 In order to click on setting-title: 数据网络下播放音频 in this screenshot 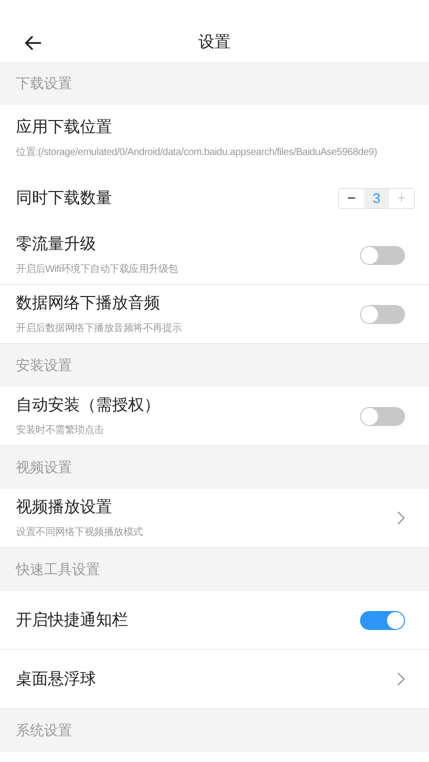, I will do `click(88, 304)`.